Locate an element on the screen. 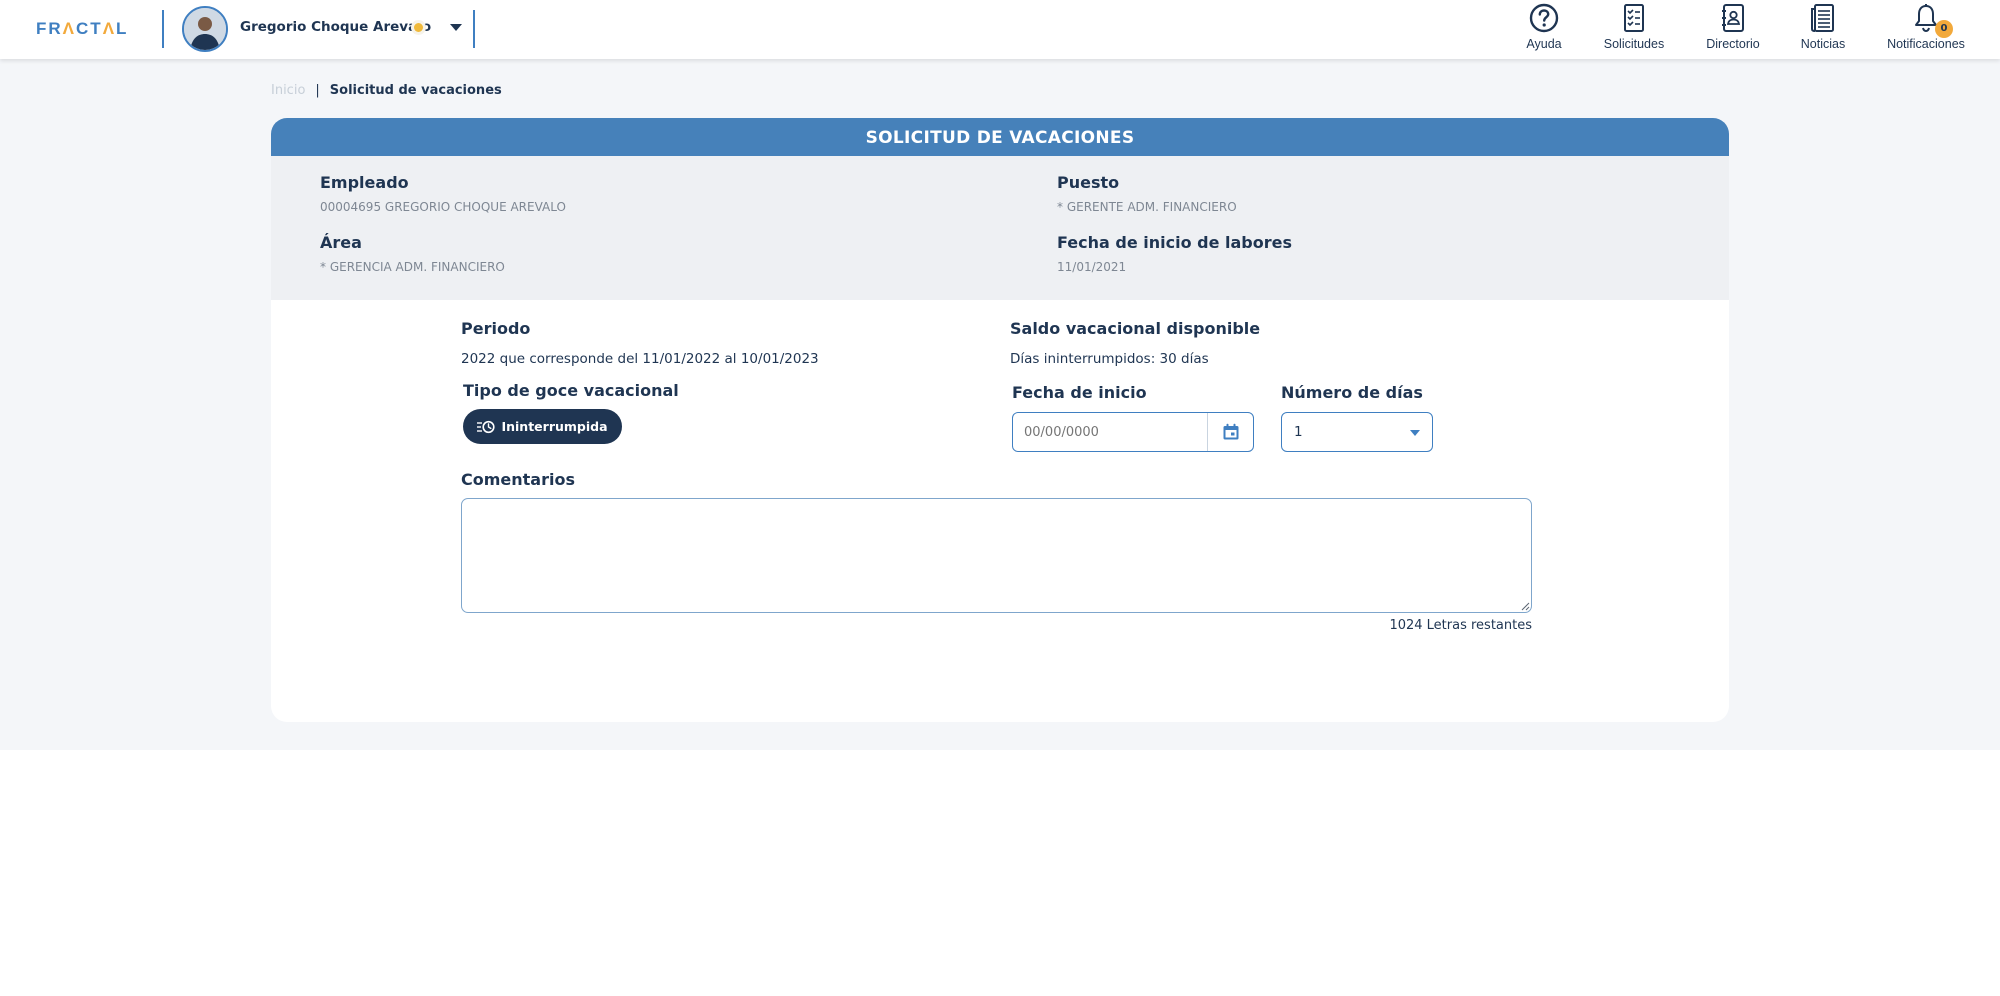  empleado-value: 00004695 GREGORIO CHOQUE AREVALO is located at coordinates (443, 207).